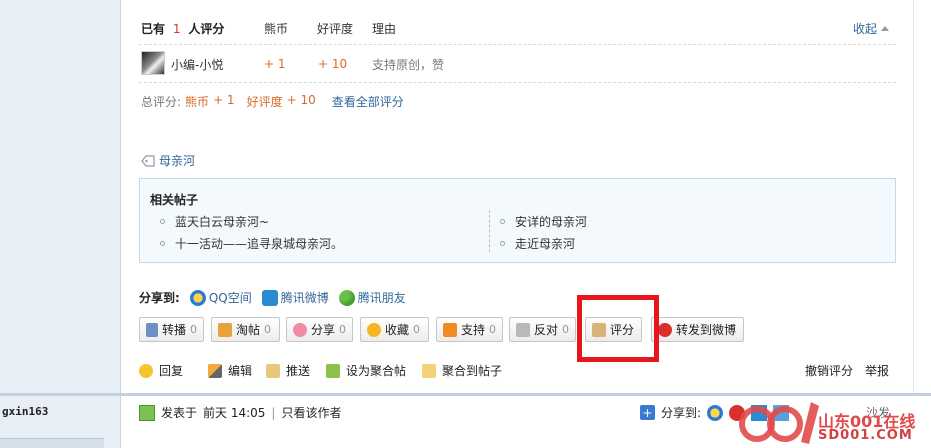 The height and width of the screenshot is (448, 931). Describe the element at coordinates (681, 412) in the screenshot. I see `next-share-label: 分享到:` at that location.